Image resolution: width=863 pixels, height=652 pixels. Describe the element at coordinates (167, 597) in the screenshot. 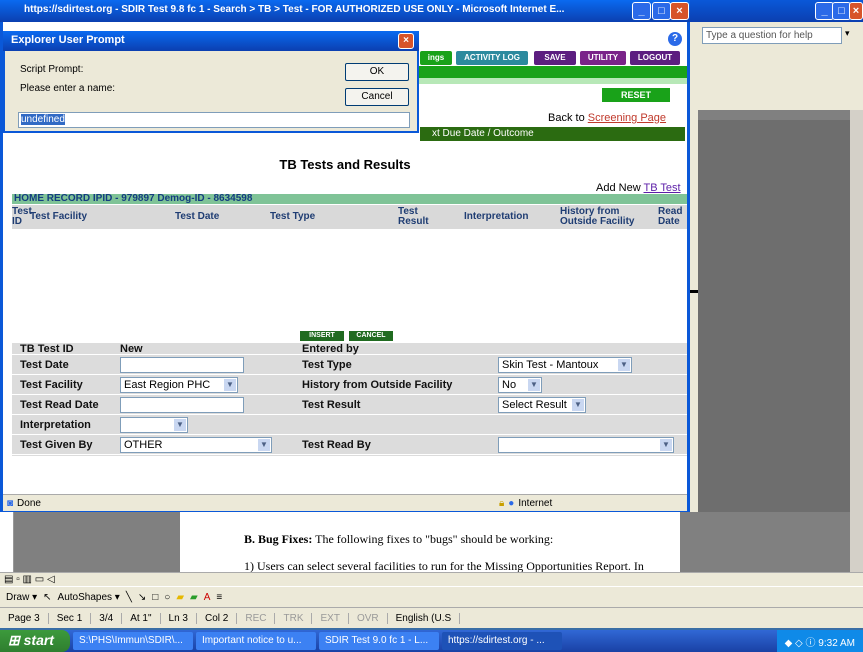

I see `oval-icon: ○` at that location.